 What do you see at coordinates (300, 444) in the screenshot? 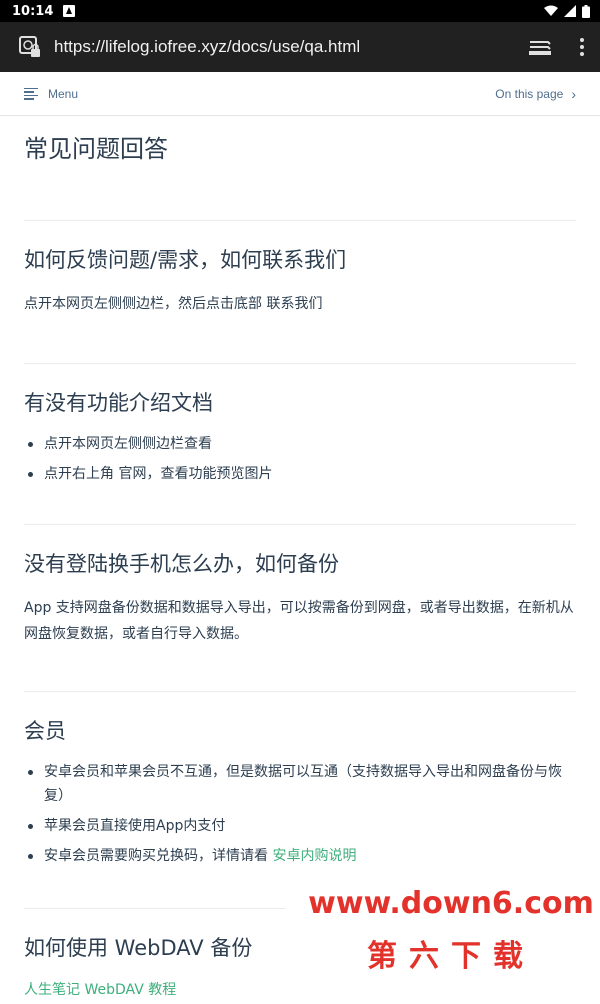
I see `list-item: 点开本网页左侧侧边栏查看` at bounding box center [300, 444].